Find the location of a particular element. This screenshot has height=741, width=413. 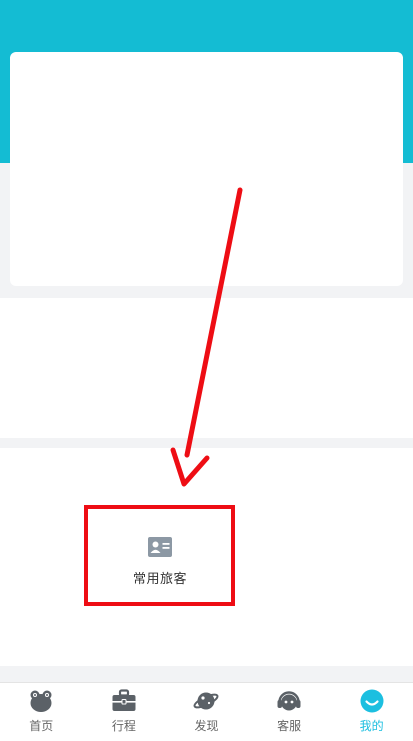

tab-customer-service-label: 客服 is located at coordinates (289, 726).